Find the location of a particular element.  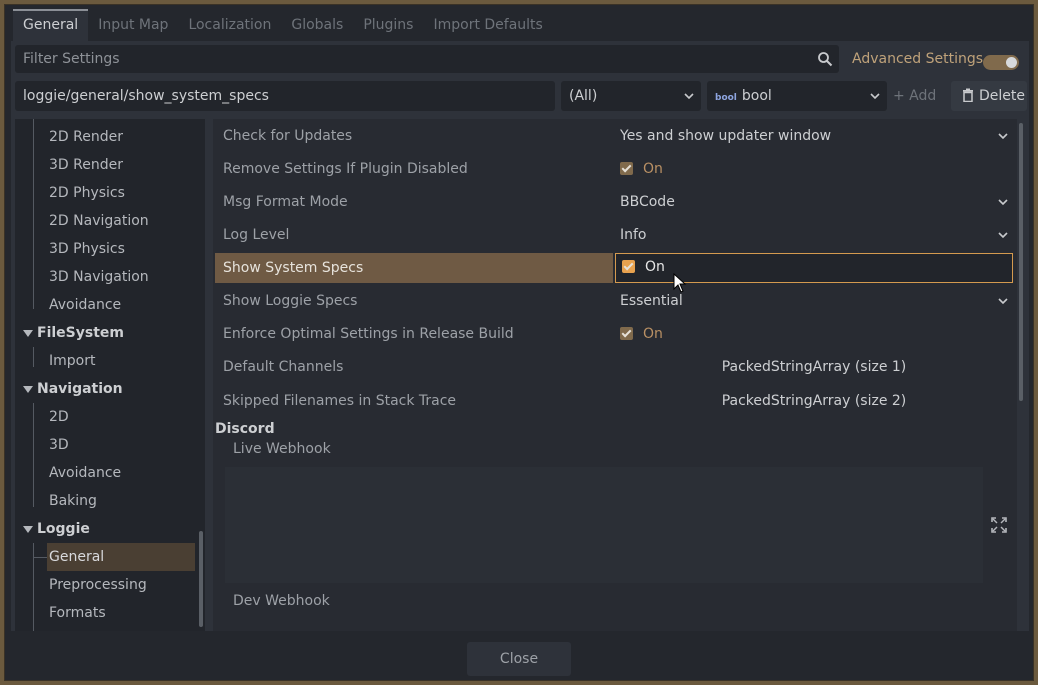

tab-localization: Localization is located at coordinates (229, 25).